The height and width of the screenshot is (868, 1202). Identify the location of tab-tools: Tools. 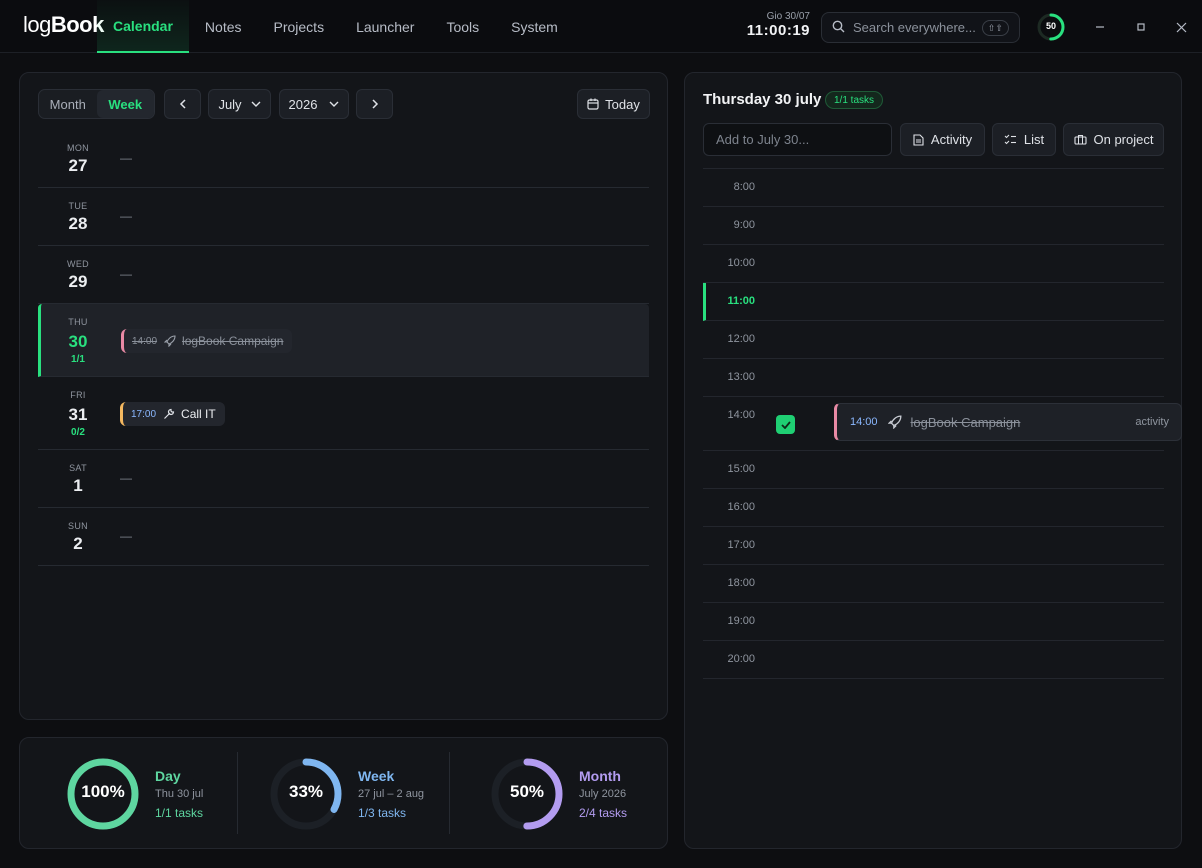
(462, 26).